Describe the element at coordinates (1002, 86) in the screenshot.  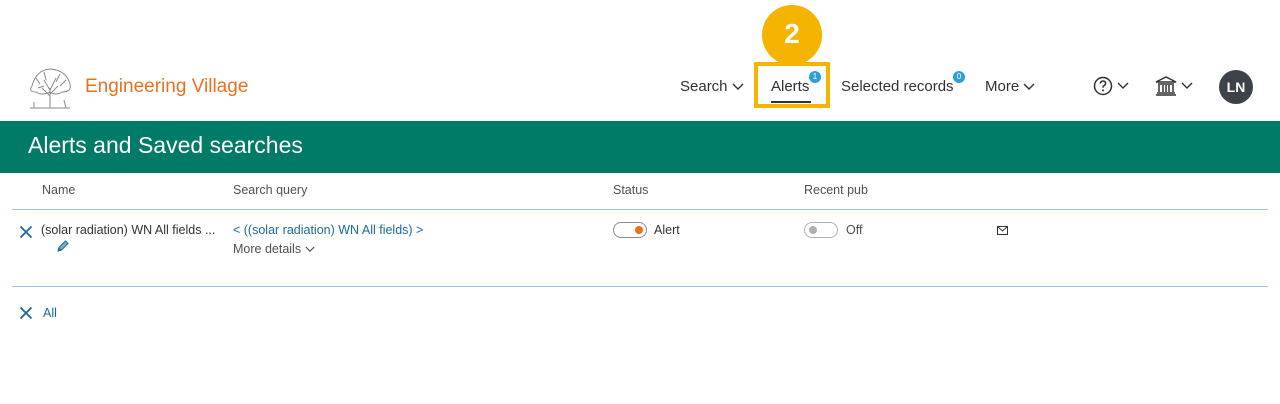
I see `nav-more-label: More` at that location.